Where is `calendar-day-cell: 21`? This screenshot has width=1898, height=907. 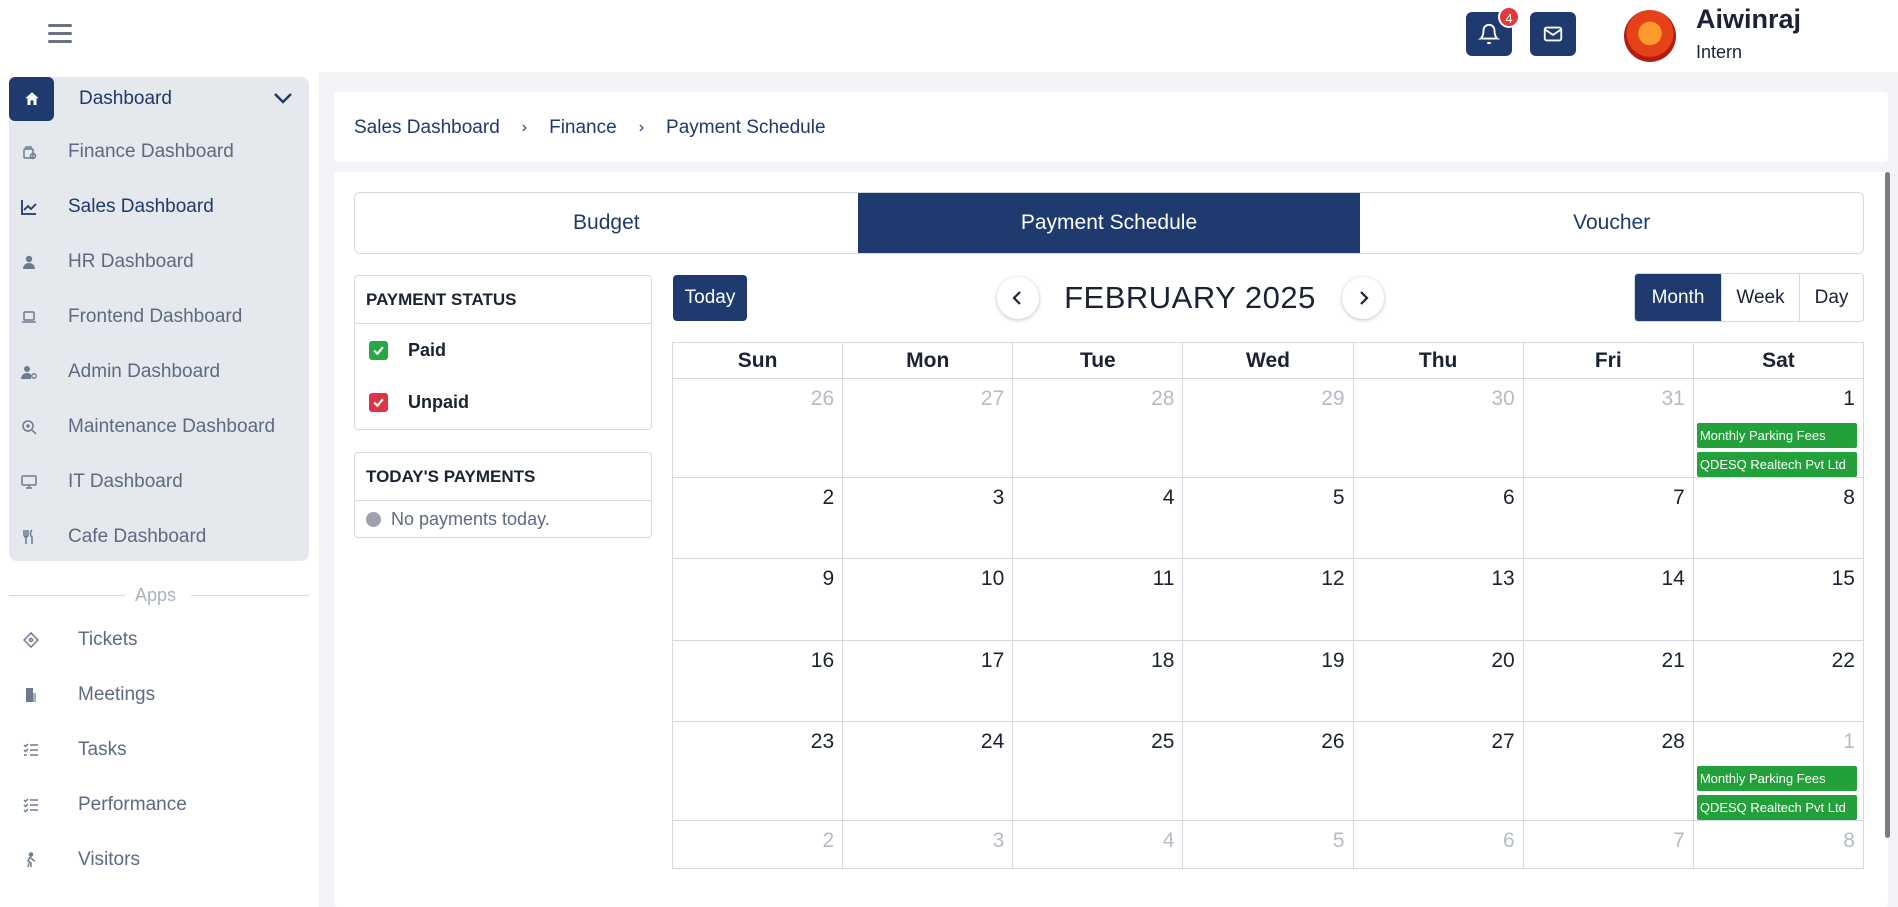
calendar-day-cell: 21 is located at coordinates (1607, 681).